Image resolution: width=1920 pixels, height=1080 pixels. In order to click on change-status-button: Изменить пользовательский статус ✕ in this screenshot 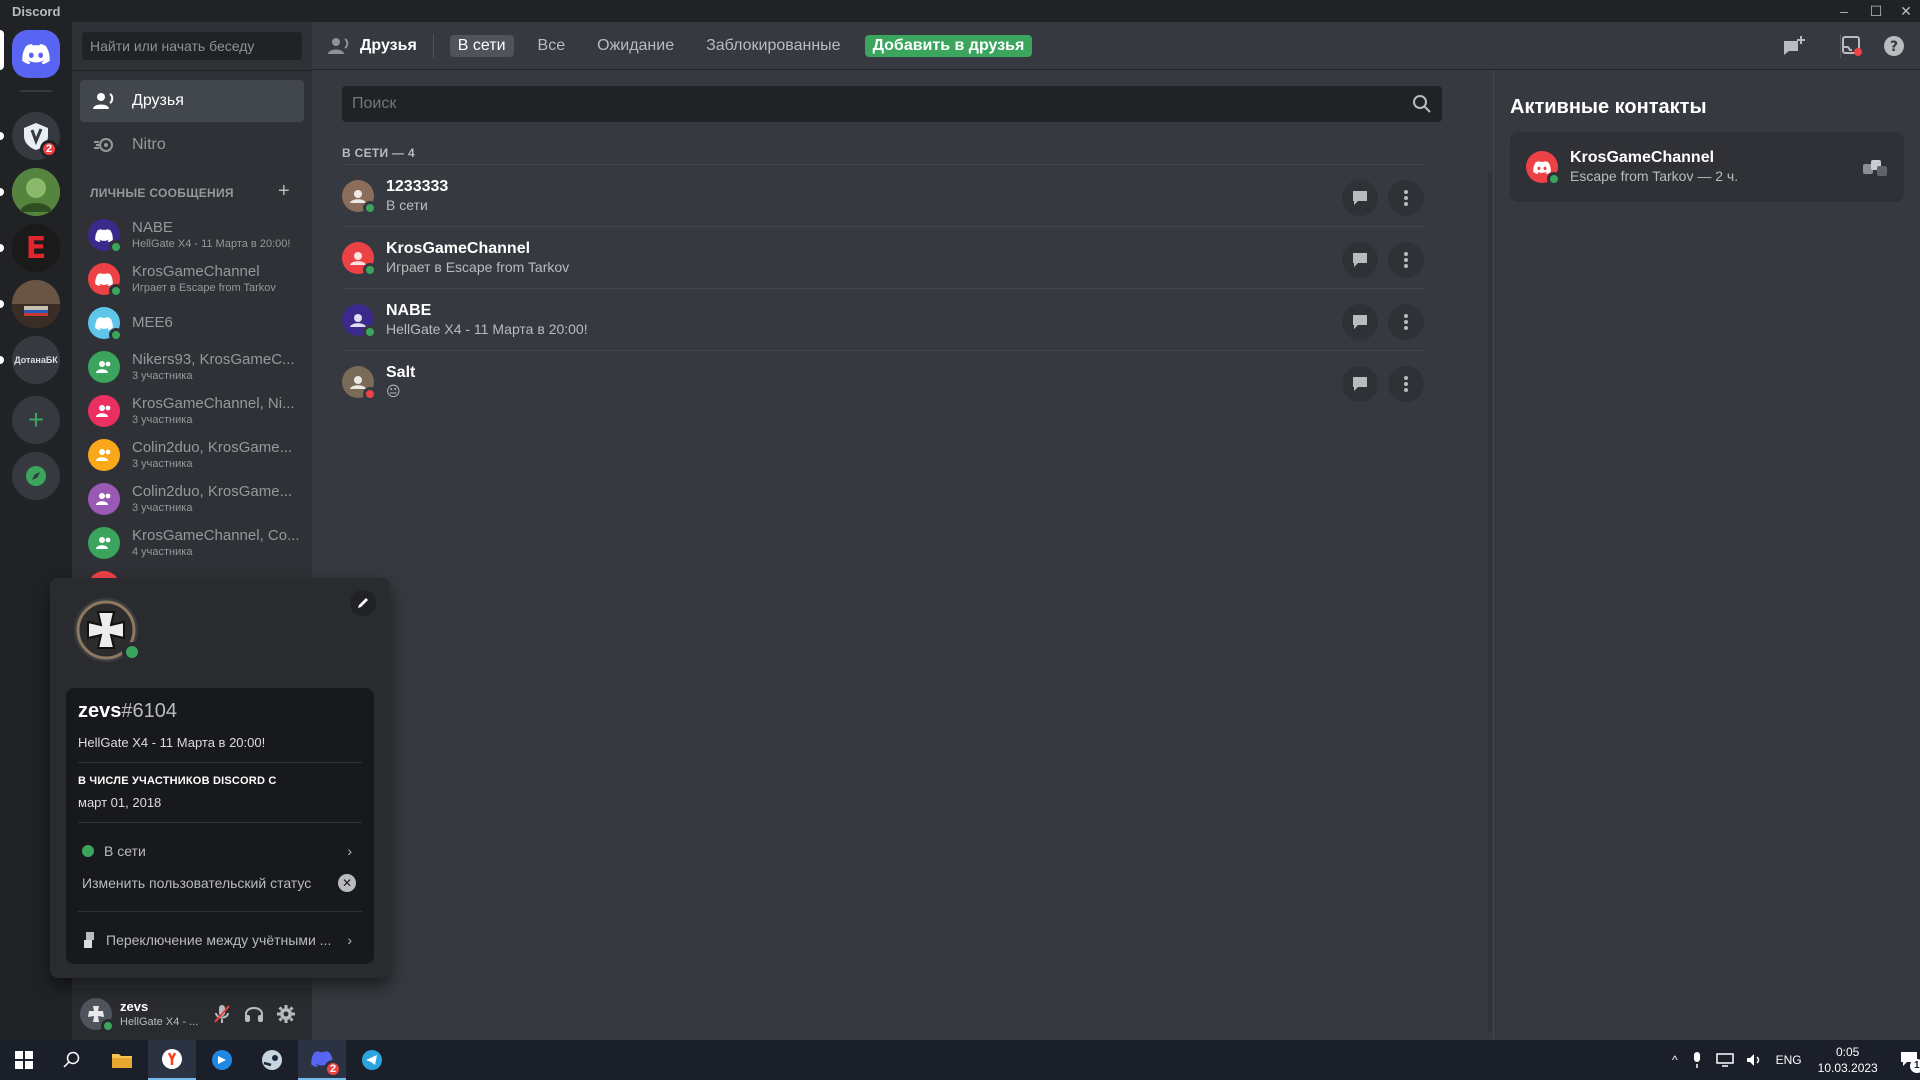, I will do `click(220, 883)`.